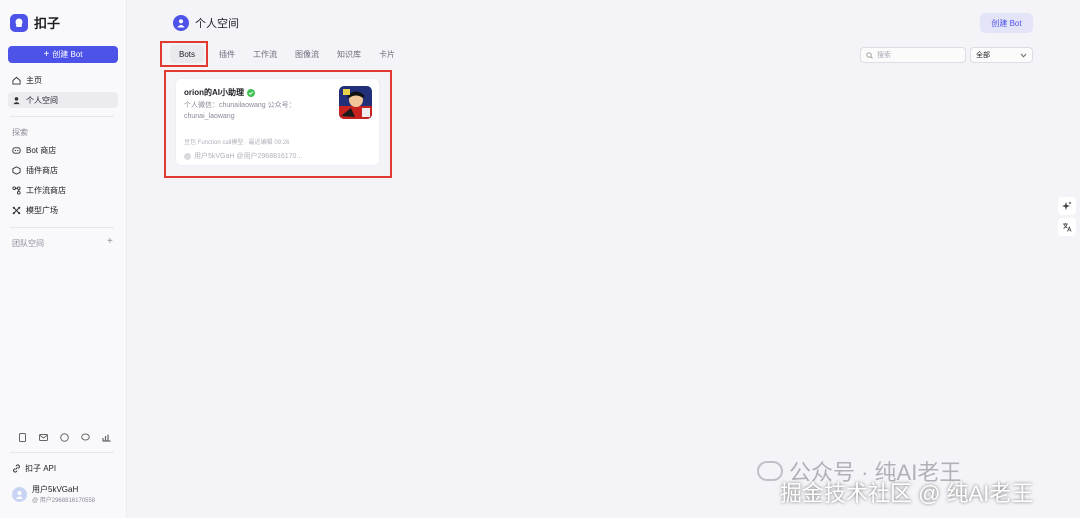  What do you see at coordinates (63, 100) in the screenshot?
I see `sidebar-item-personal-space: 个人空间` at bounding box center [63, 100].